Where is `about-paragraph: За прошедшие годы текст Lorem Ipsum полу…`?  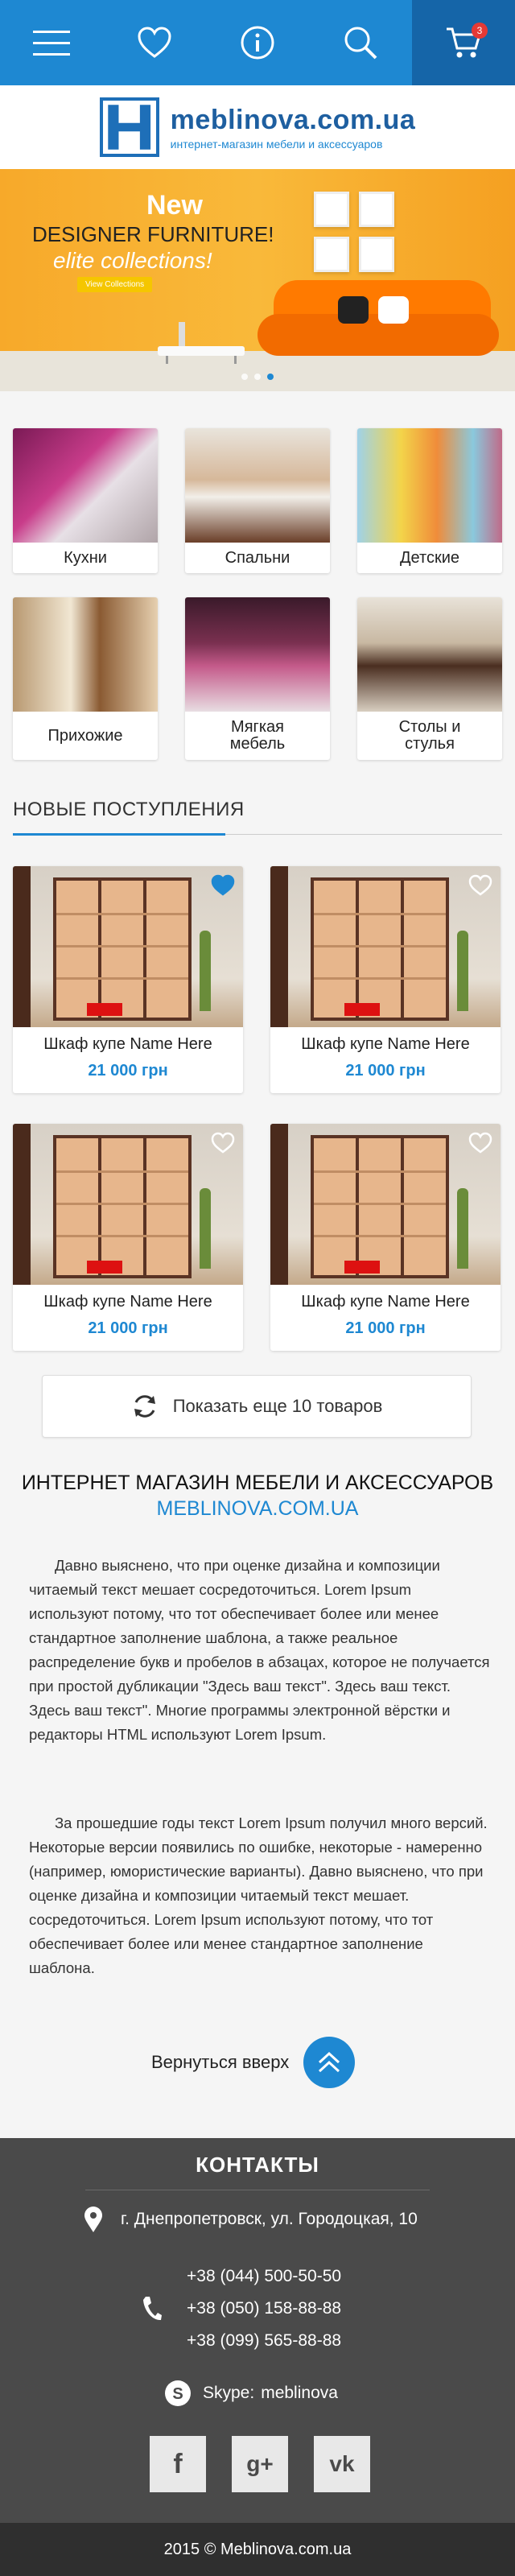 about-paragraph: За прошедшие годы текст Lorem Ipsum полу… is located at coordinates (258, 1895).